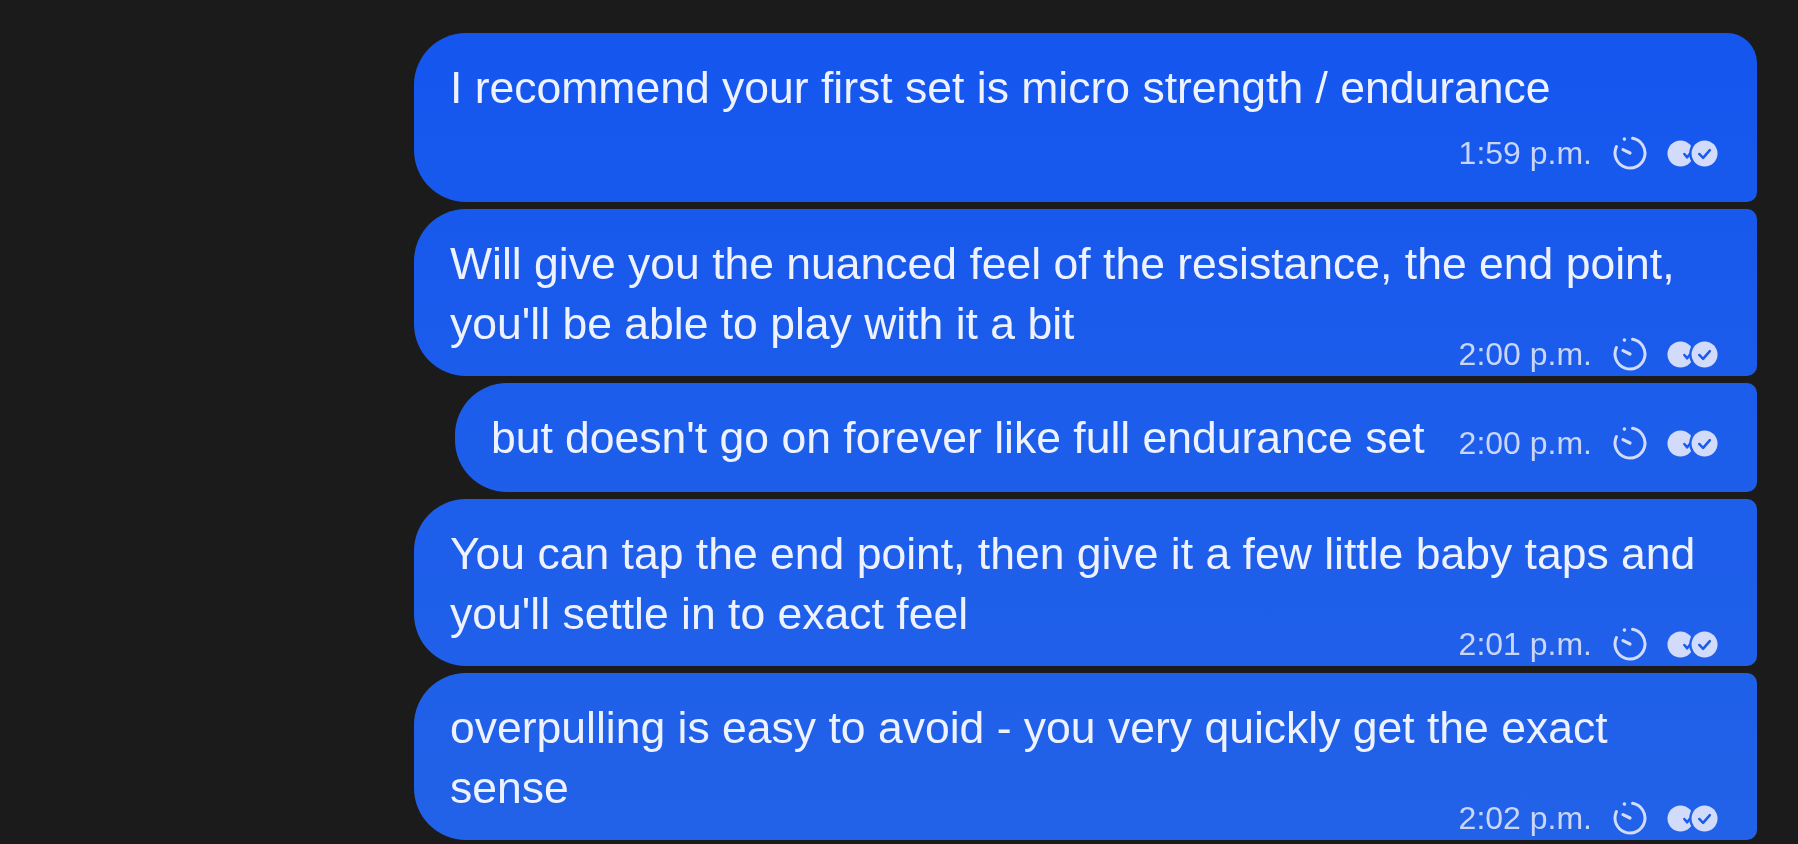 This screenshot has height=844, width=1798. What do you see at coordinates (957, 437) in the screenshot?
I see `message-text: but doesn't go on forever like full endurance set` at bounding box center [957, 437].